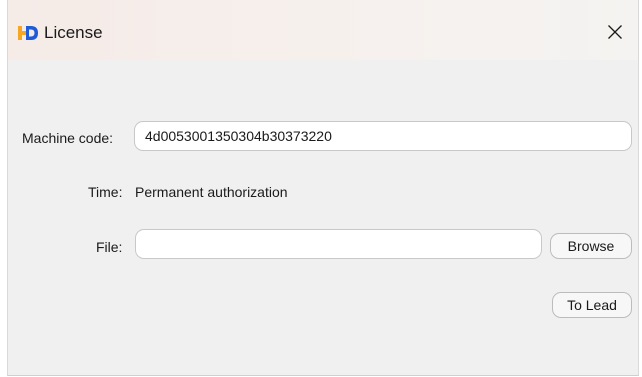 The height and width of the screenshot is (377, 642). I want to click on close-icon, so click(615, 32).